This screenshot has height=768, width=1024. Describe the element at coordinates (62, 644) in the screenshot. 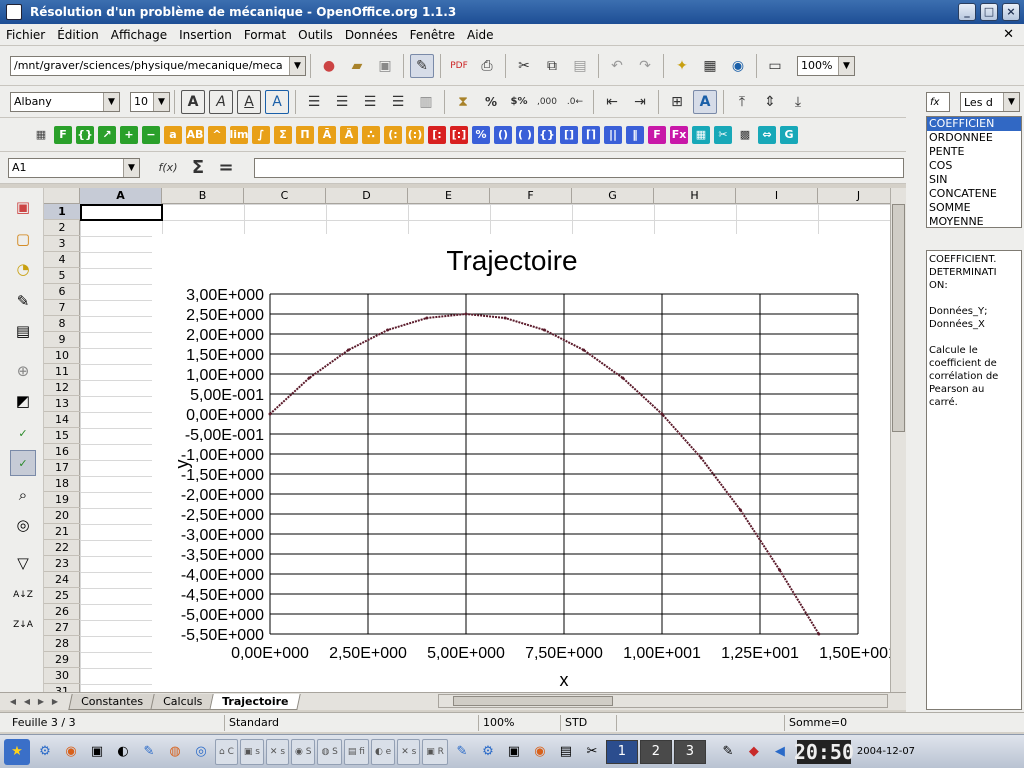

I see `row-header: 28` at that location.